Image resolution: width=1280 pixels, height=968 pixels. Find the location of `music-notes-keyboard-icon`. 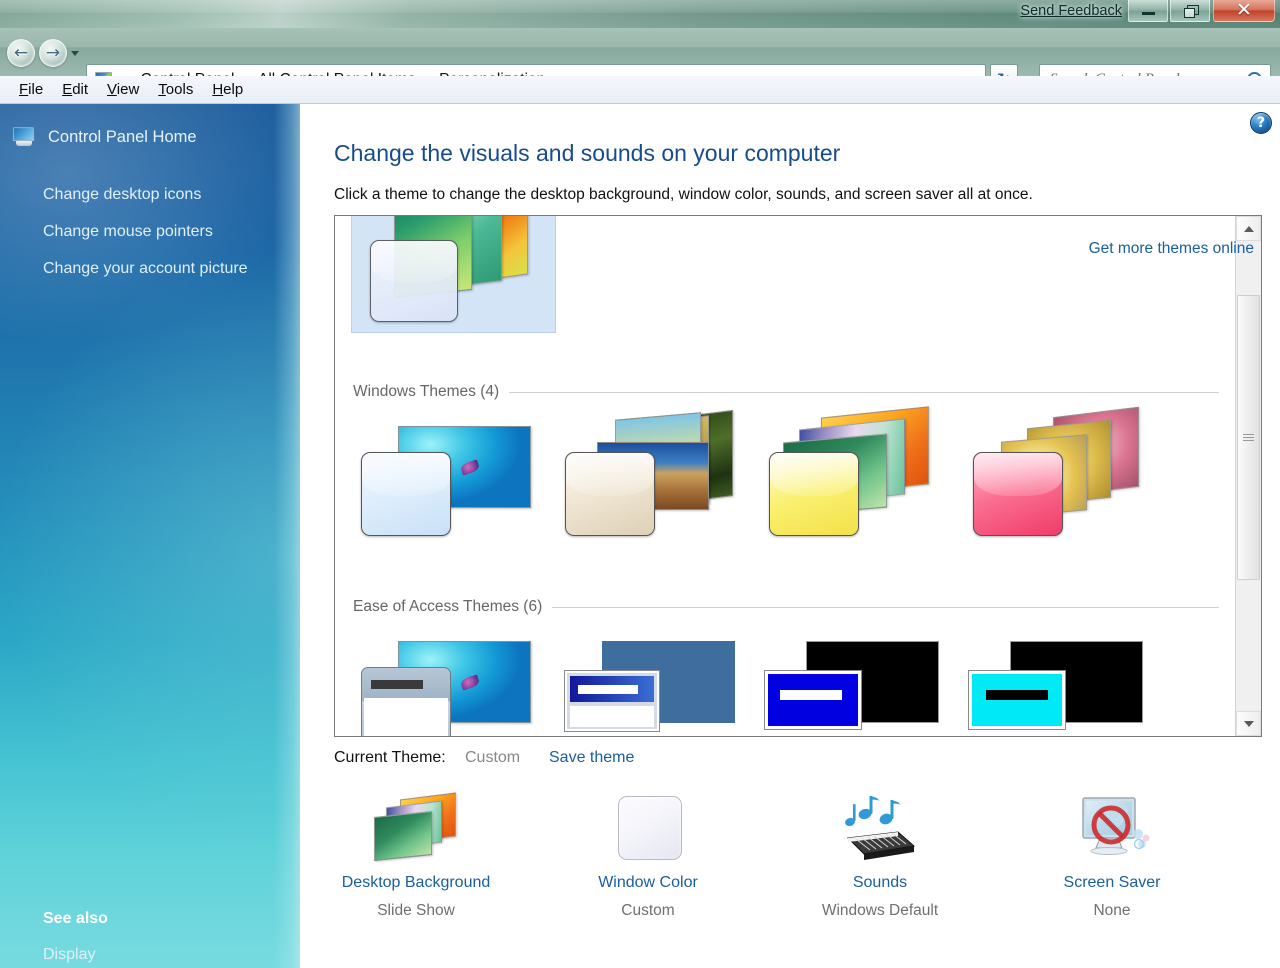

music-notes-keyboard-icon is located at coordinates (880, 828).